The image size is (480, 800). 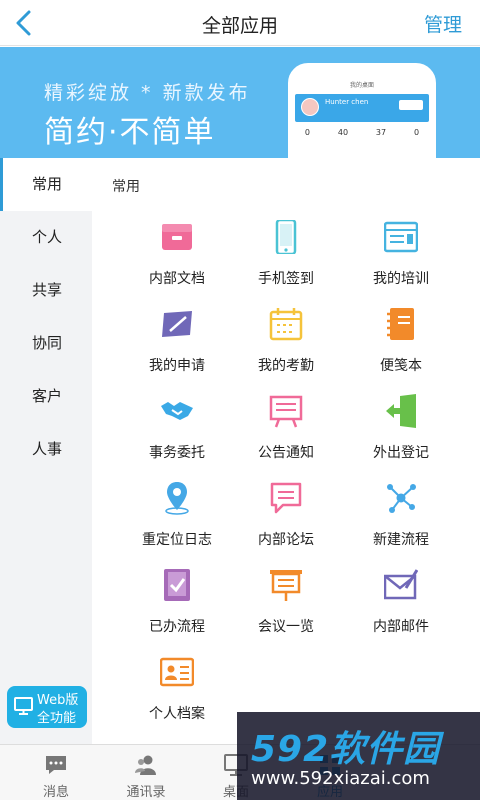 I want to click on app-mobile-checkin: 手机签到, so click(x=286, y=263).